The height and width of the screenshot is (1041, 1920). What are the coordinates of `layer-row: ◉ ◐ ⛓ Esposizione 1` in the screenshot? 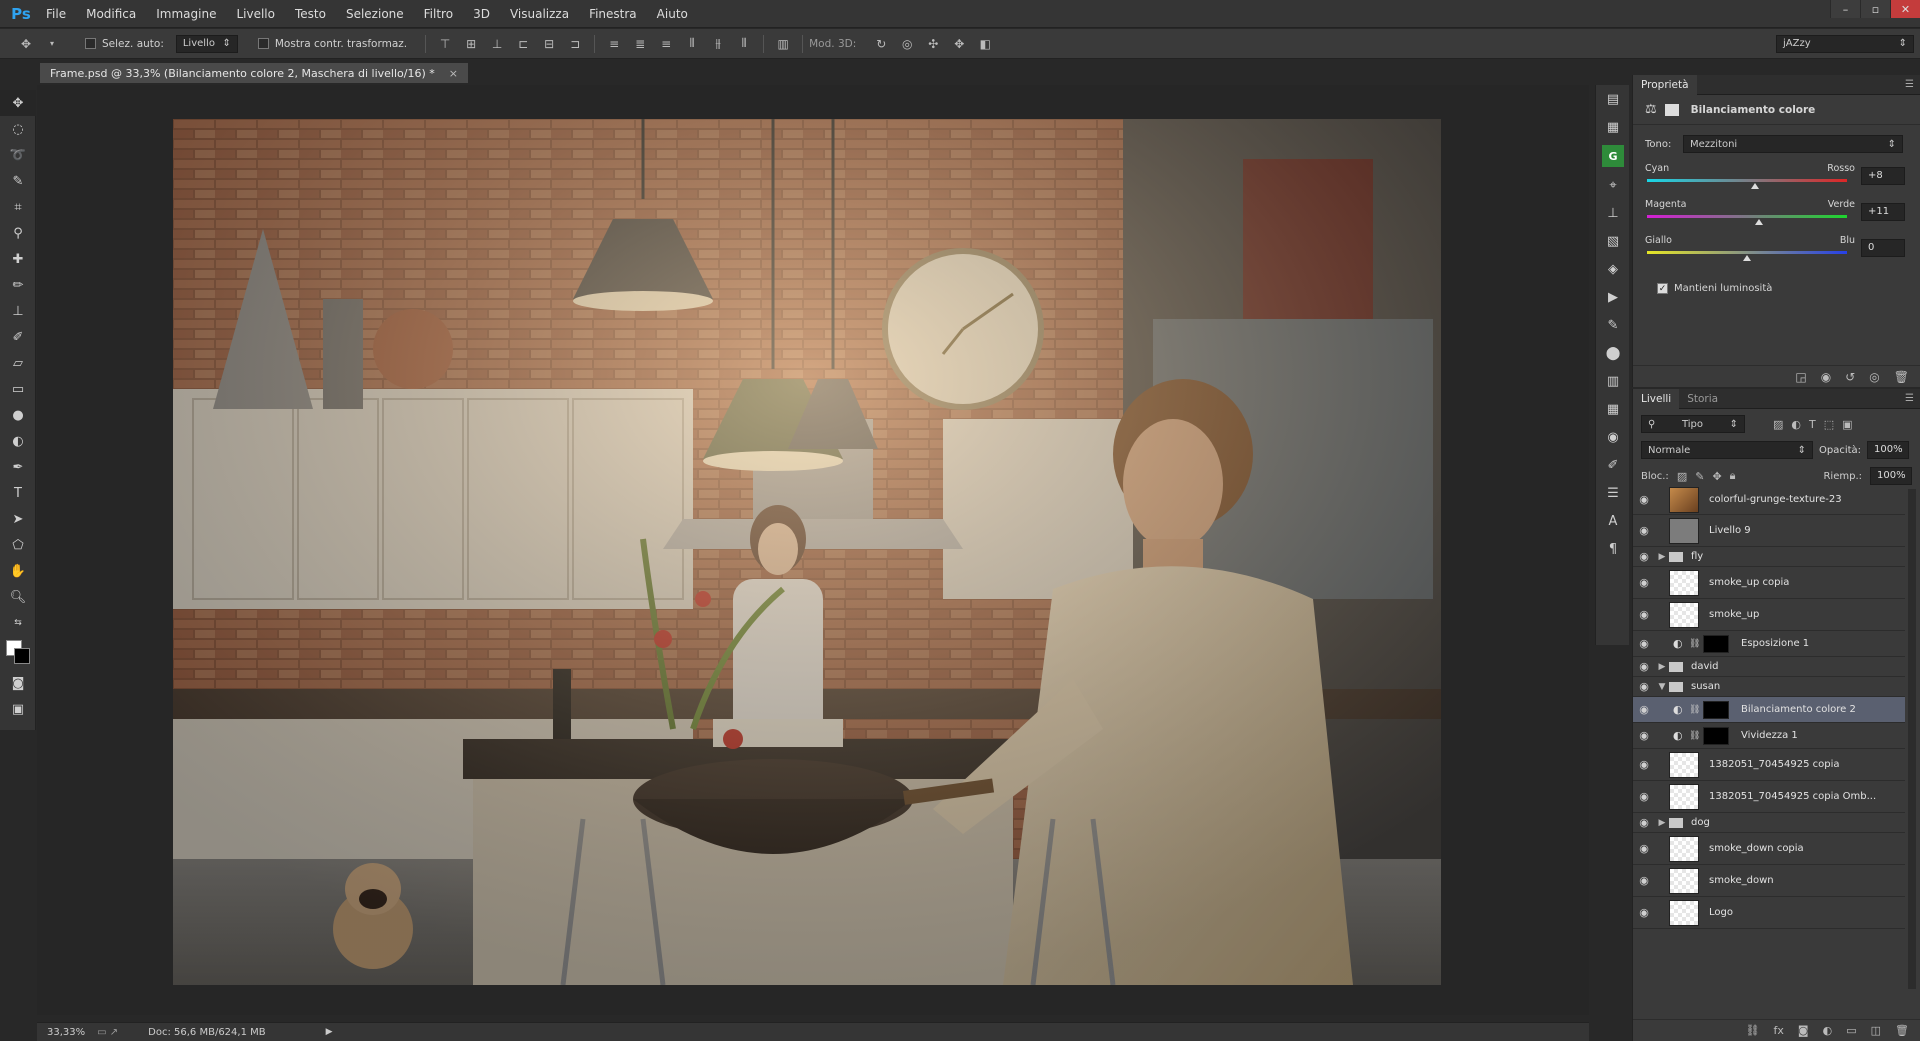 It's located at (1769, 644).